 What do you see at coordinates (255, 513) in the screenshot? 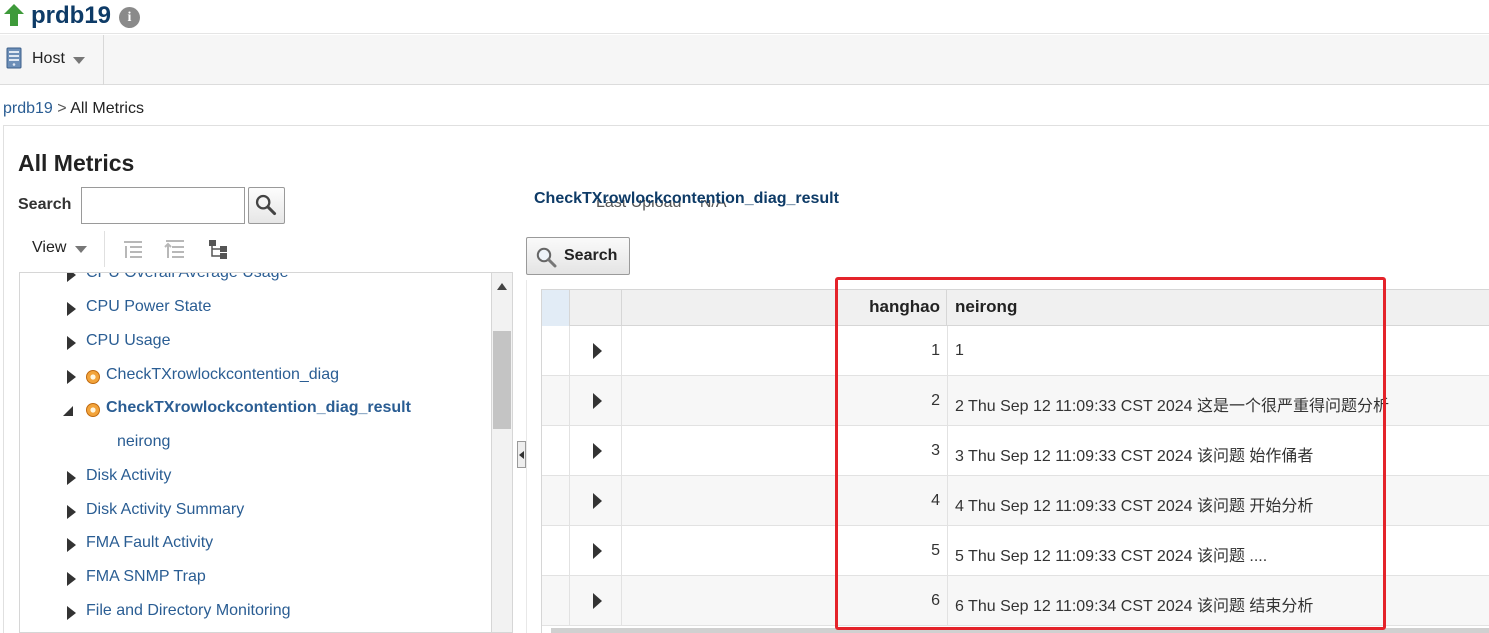
I see `tree-item: Disk Activity Summary` at bounding box center [255, 513].